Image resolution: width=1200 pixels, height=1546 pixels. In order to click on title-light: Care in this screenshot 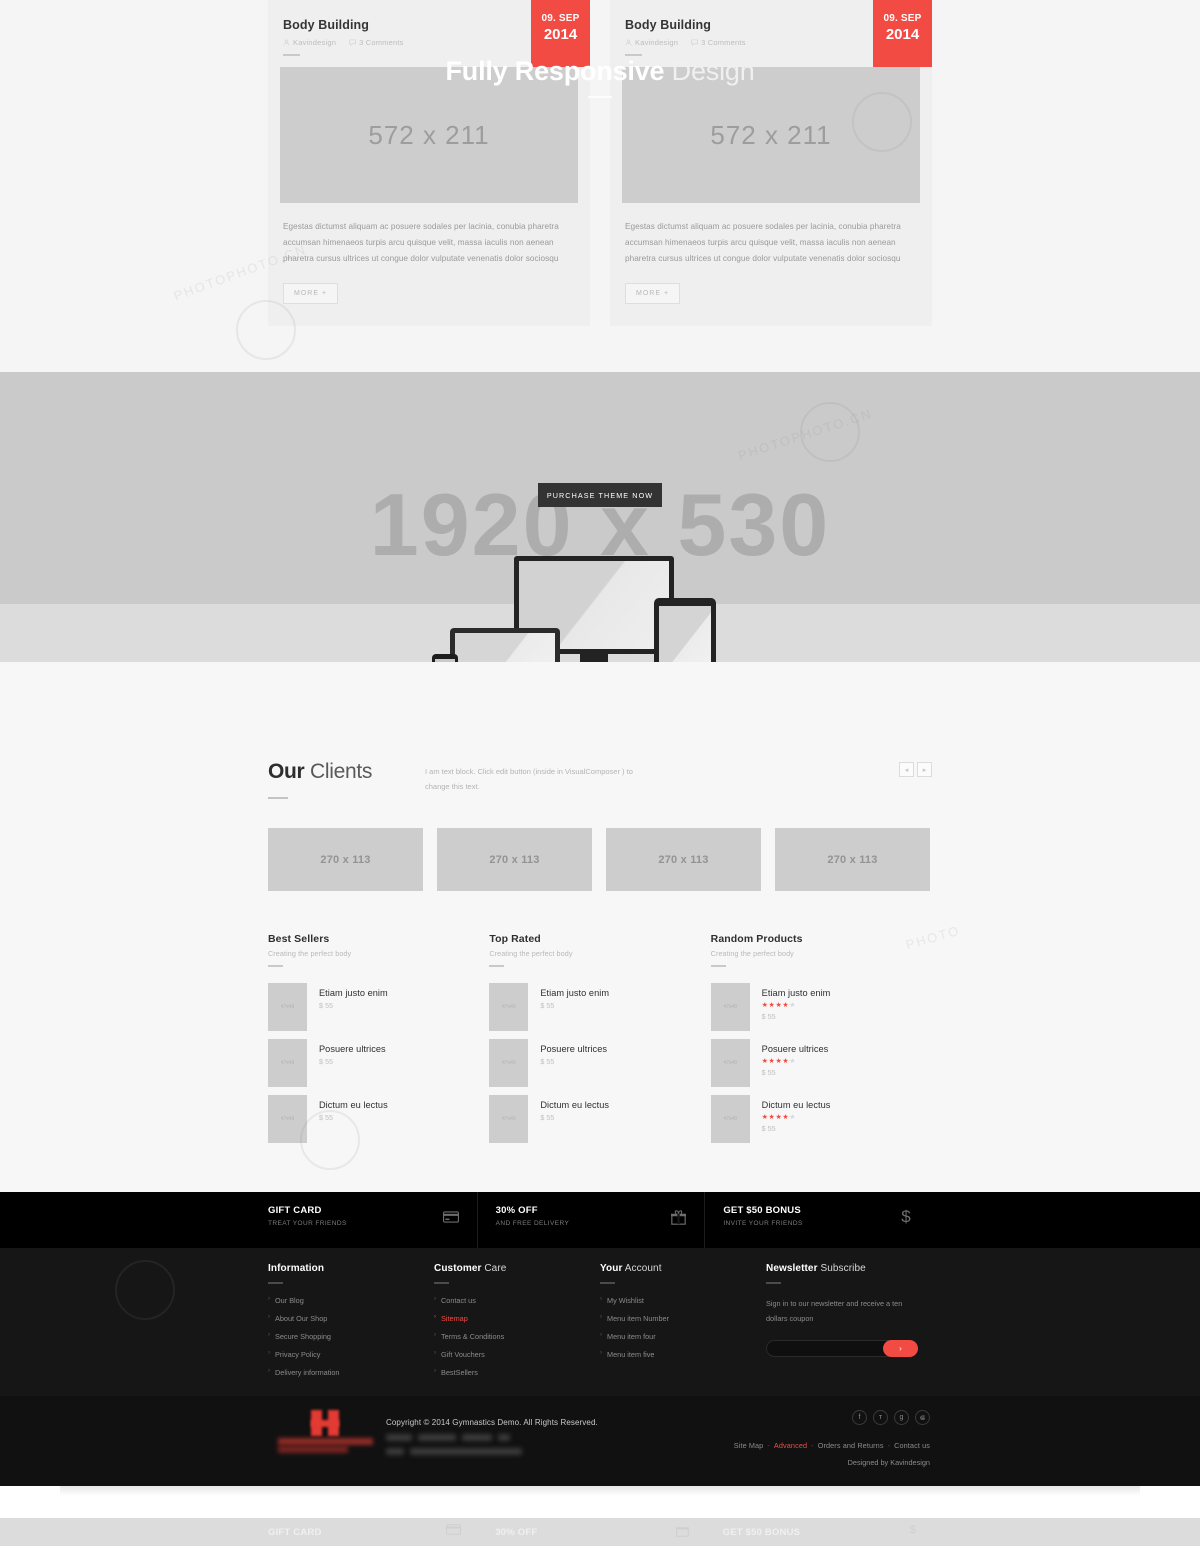, I will do `click(494, 1268)`.